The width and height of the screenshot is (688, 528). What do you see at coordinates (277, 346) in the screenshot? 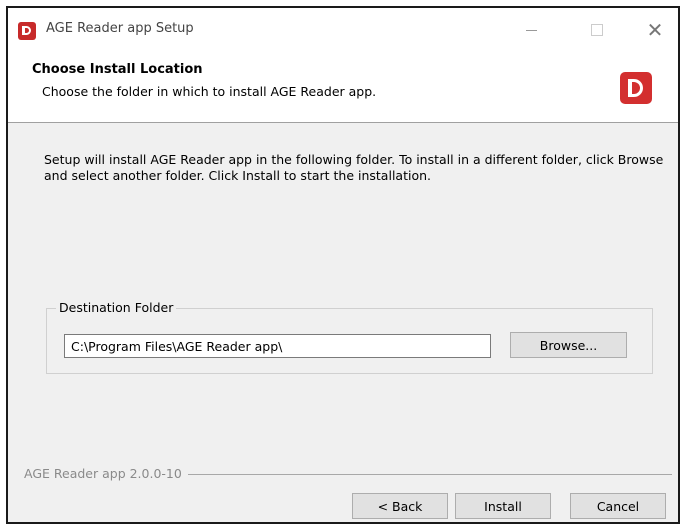
I see `destination-path-input` at bounding box center [277, 346].